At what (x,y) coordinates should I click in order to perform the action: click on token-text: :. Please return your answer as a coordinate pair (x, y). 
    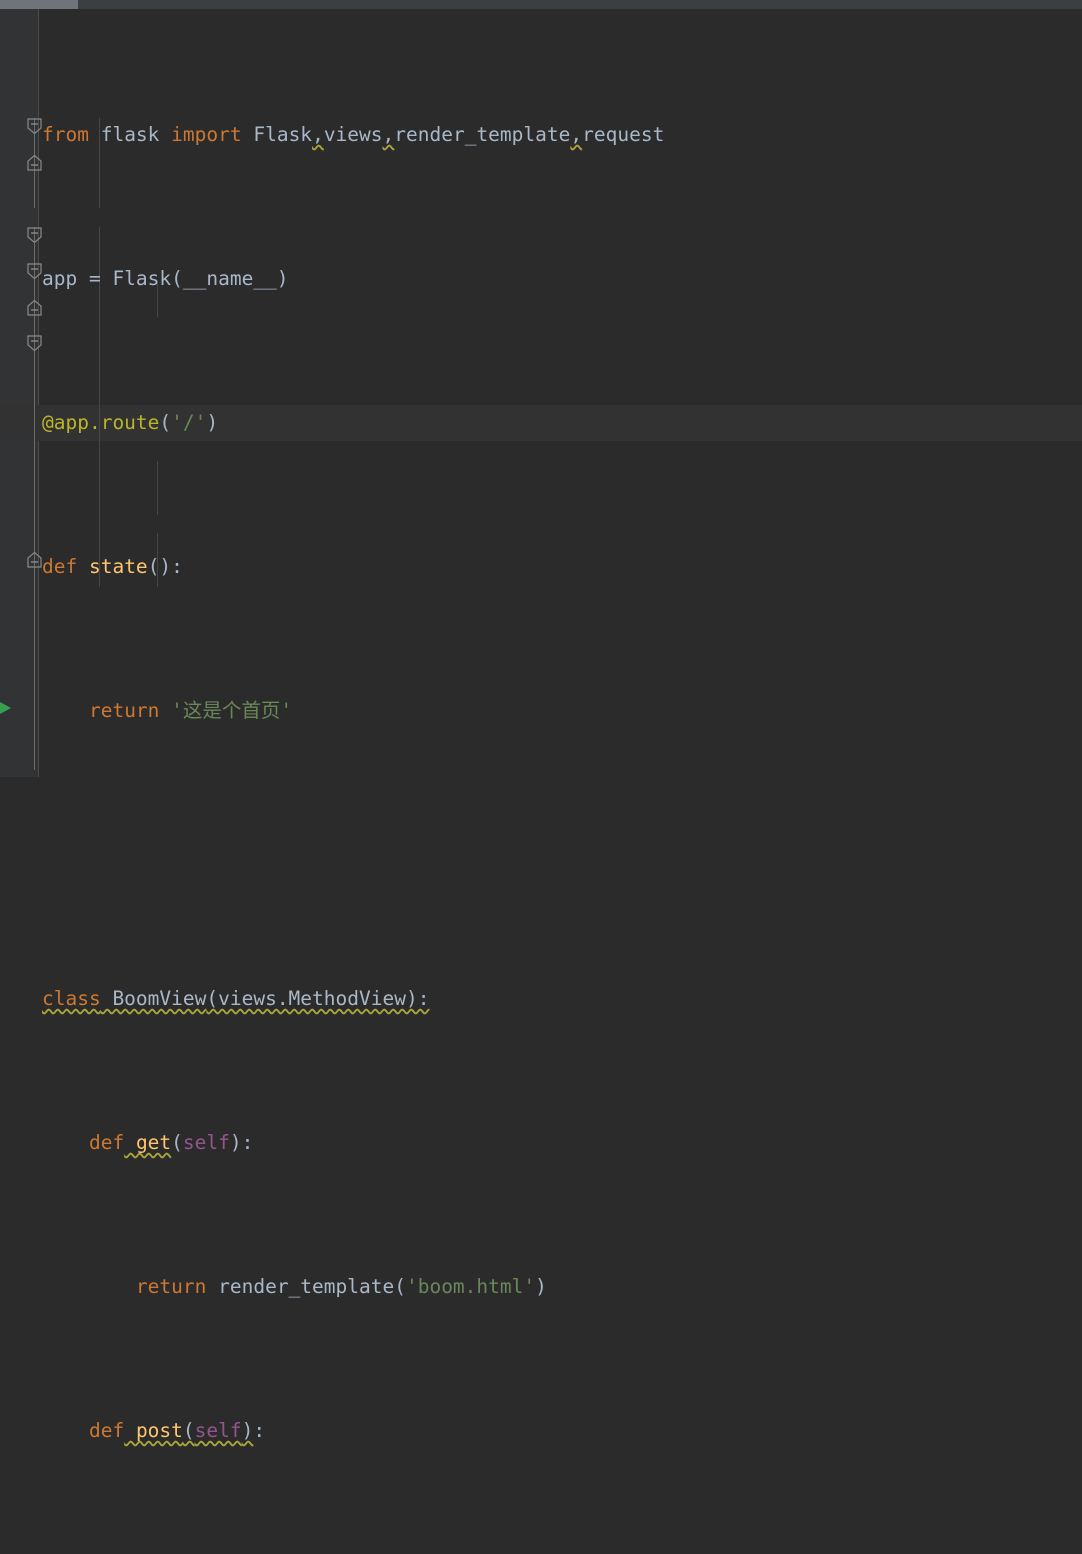
    Looking at the image, I should click on (259, 1430).